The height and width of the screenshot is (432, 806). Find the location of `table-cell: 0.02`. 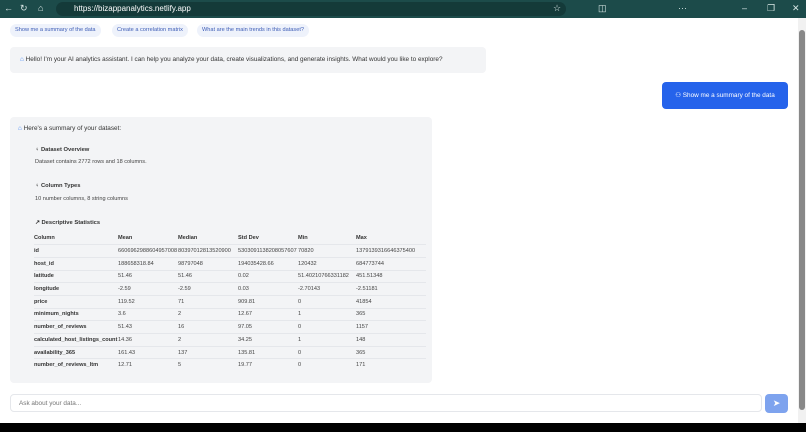

table-cell: 0.02 is located at coordinates (268, 276).